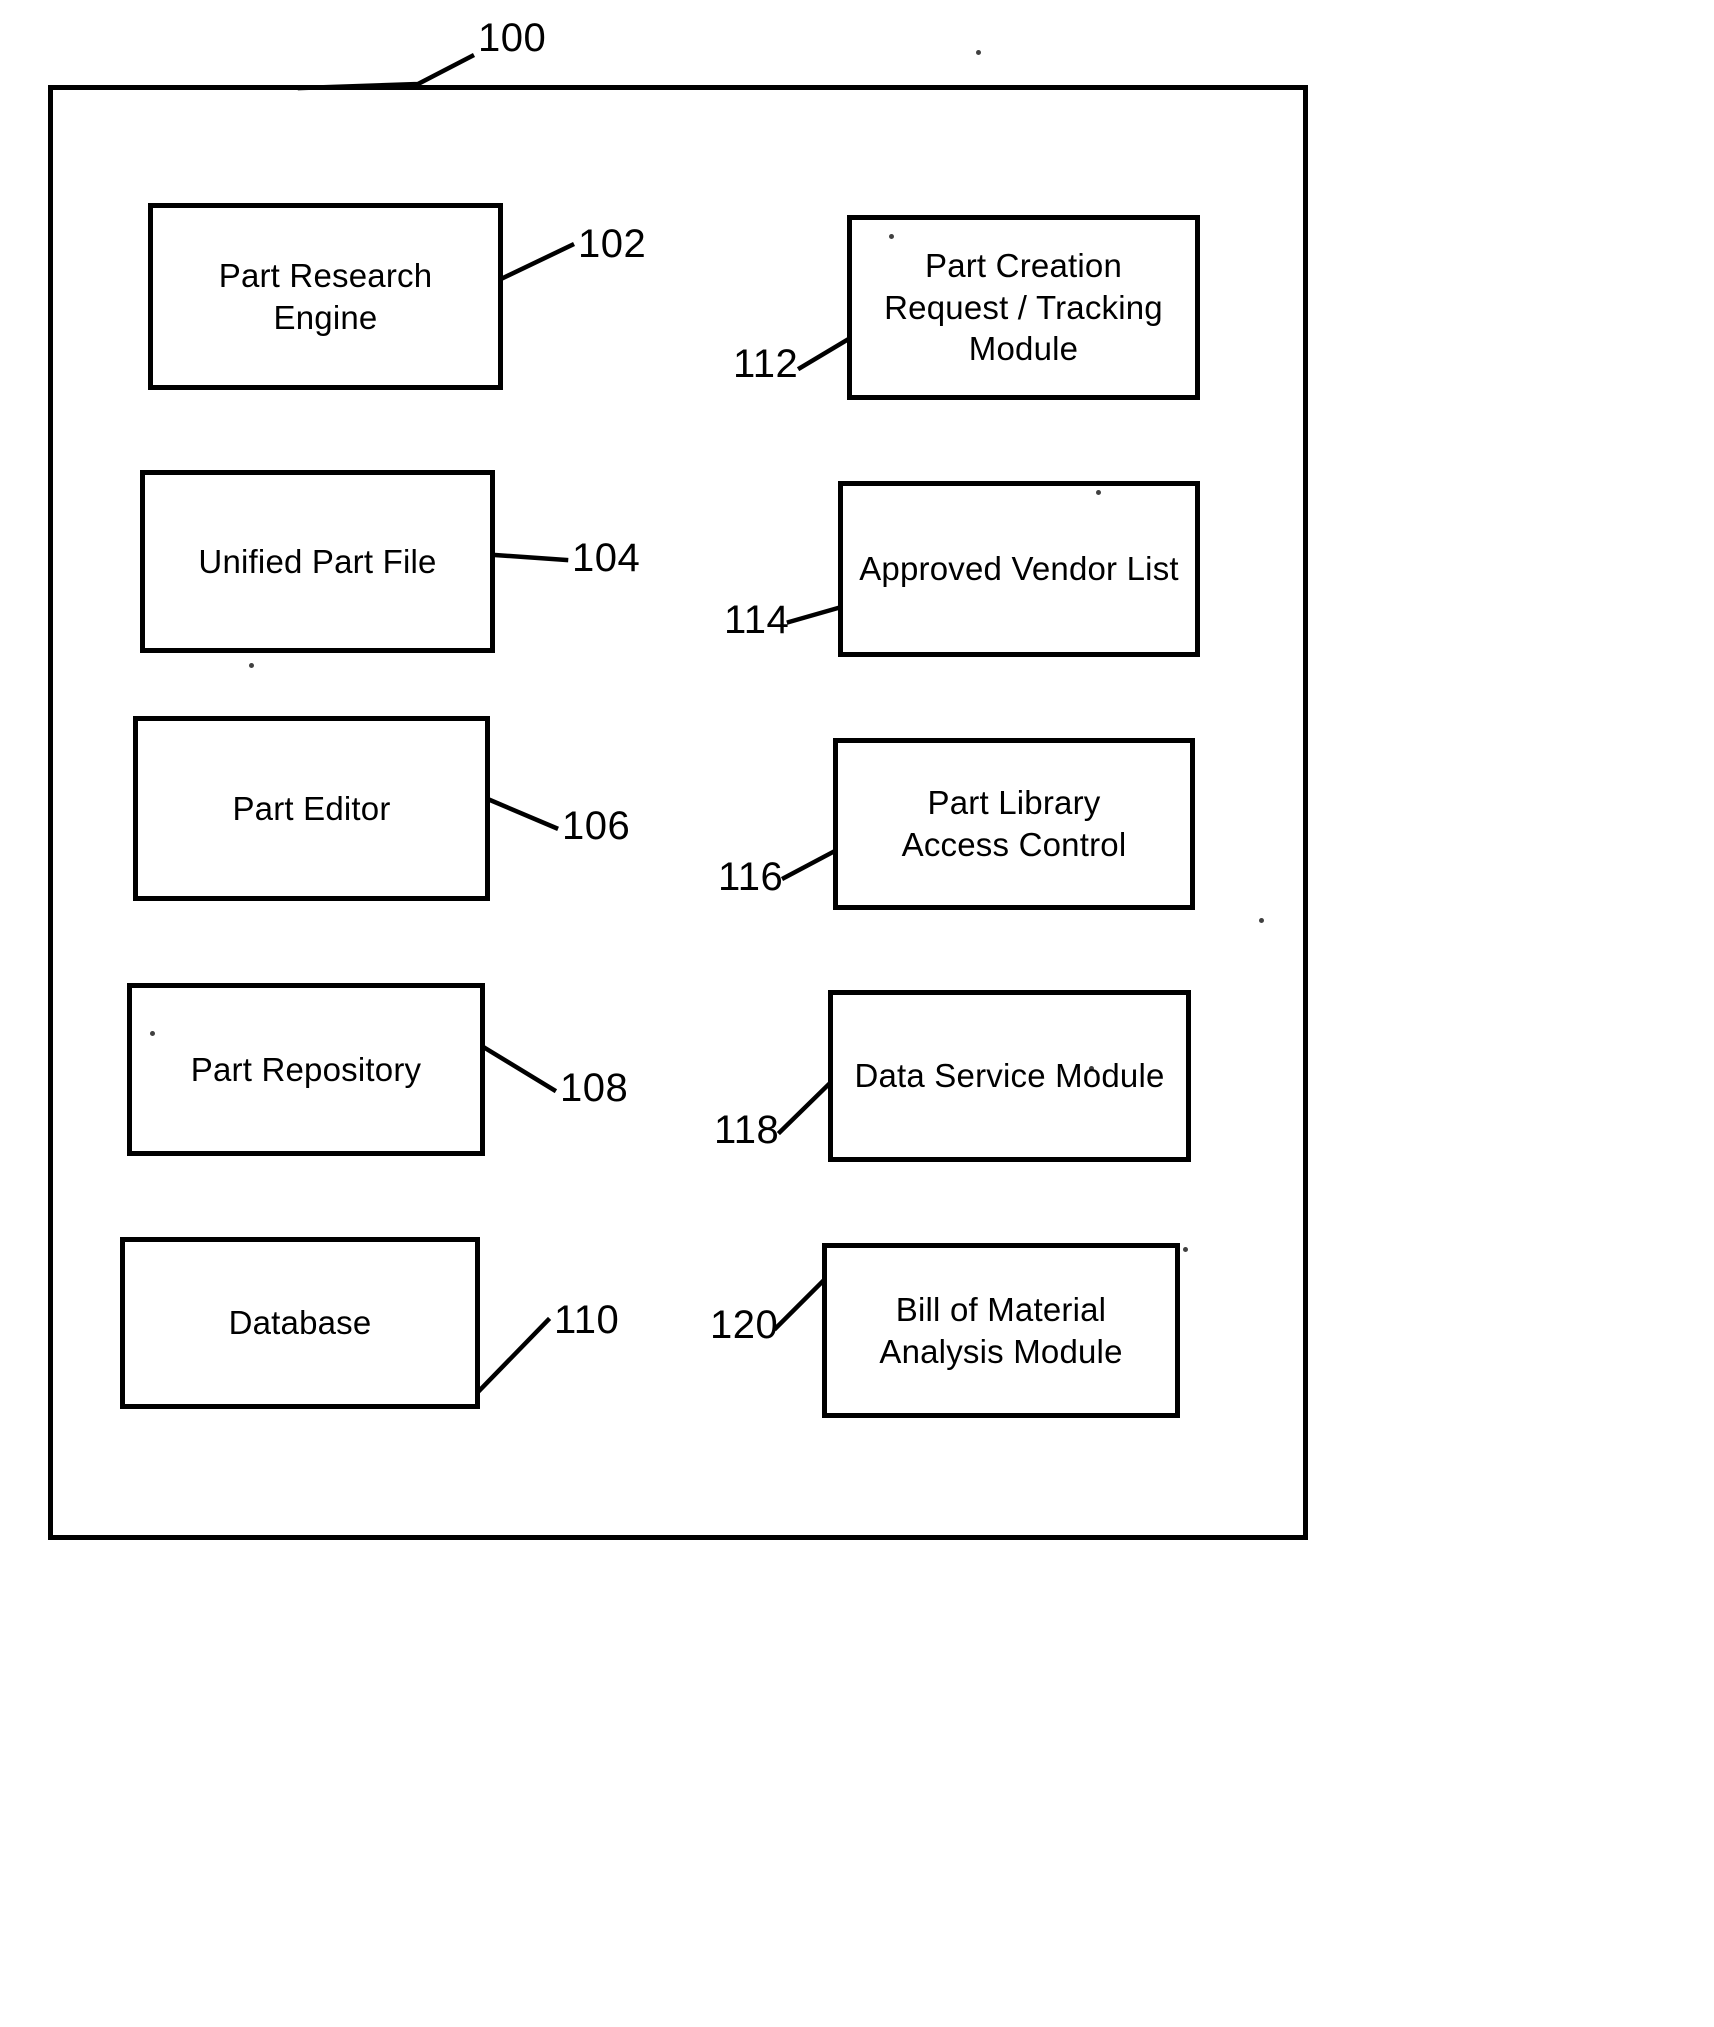 Image resolution: width=1714 pixels, height=2027 pixels. Describe the element at coordinates (512, 38) in the screenshot. I see `ref-numeral-100: 100` at that location.